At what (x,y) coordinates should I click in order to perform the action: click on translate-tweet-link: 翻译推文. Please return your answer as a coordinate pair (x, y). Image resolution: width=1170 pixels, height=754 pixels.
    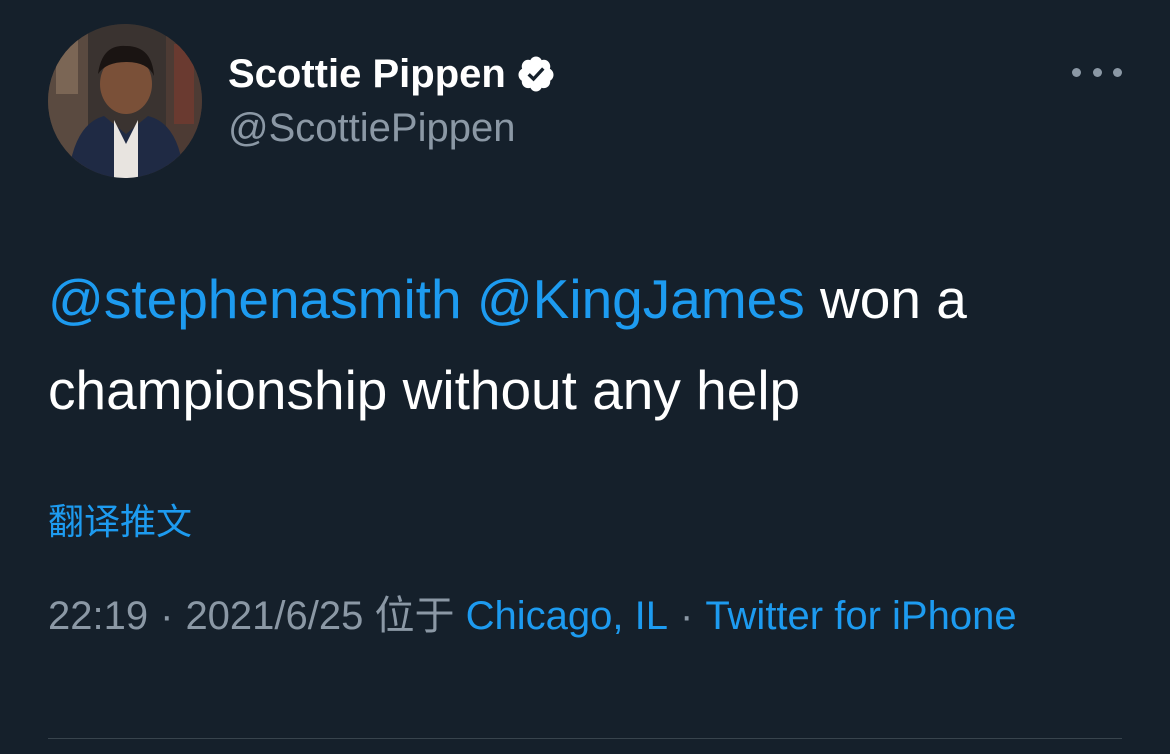
    Looking at the image, I should click on (120, 522).